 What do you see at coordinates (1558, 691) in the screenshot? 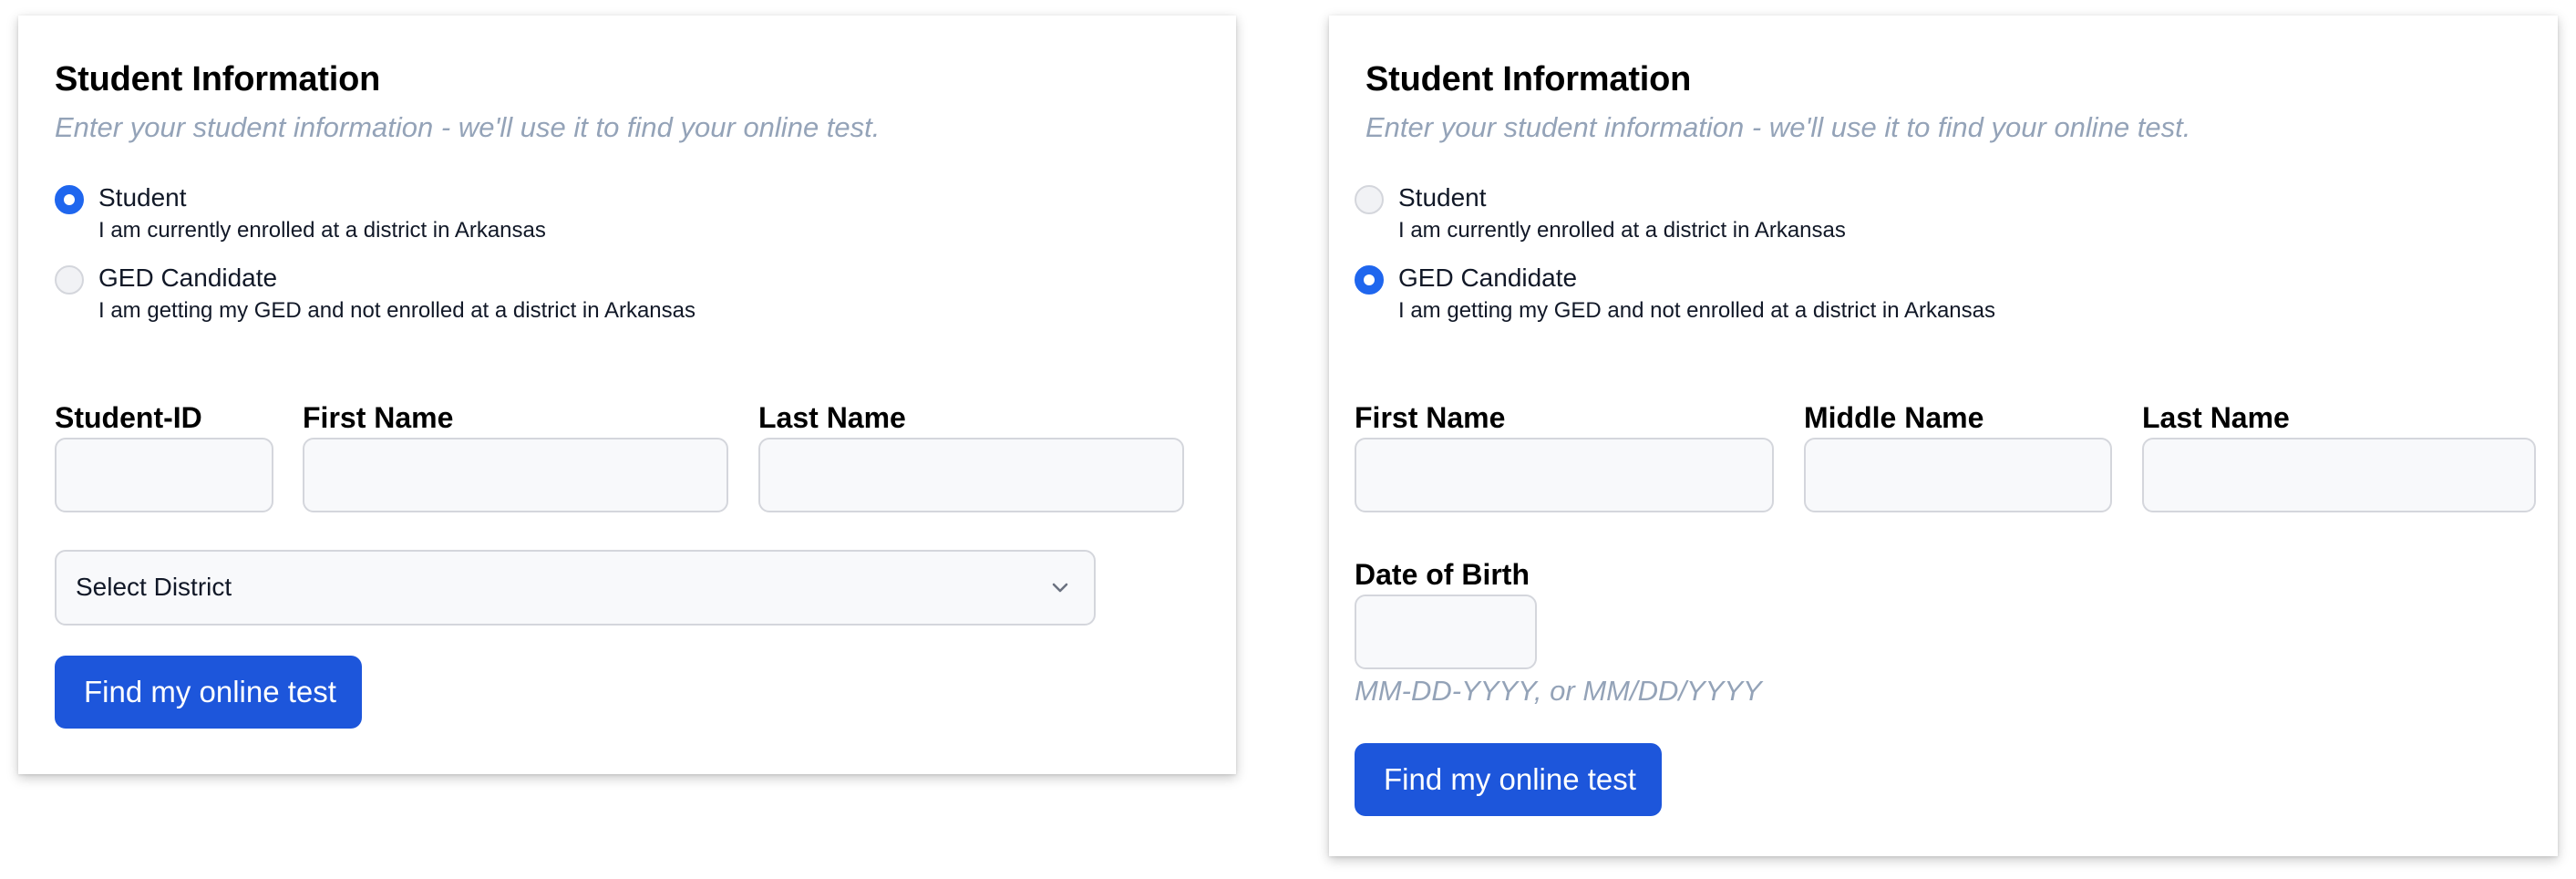
I see `date-of-birth-hint: MM-DD-YYYY, or MM/DD/YYYY` at bounding box center [1558, 691].